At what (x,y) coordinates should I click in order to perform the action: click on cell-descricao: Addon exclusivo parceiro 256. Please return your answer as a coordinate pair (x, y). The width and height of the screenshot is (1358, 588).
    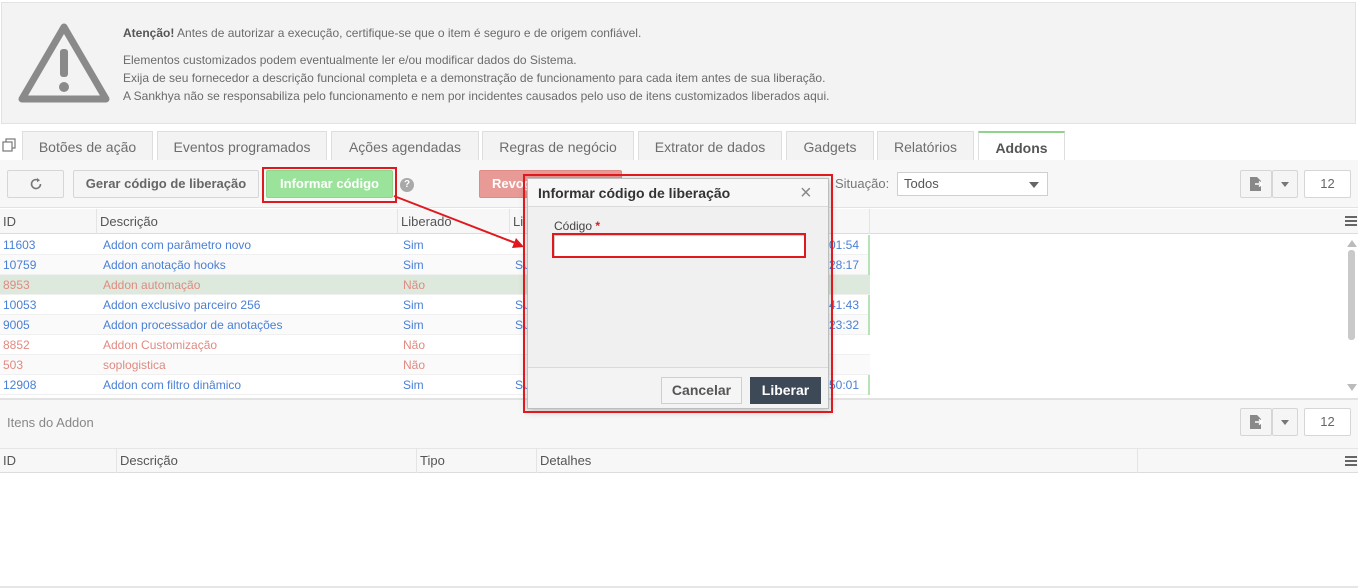
    Looking at the image, I should click on (182, 305).